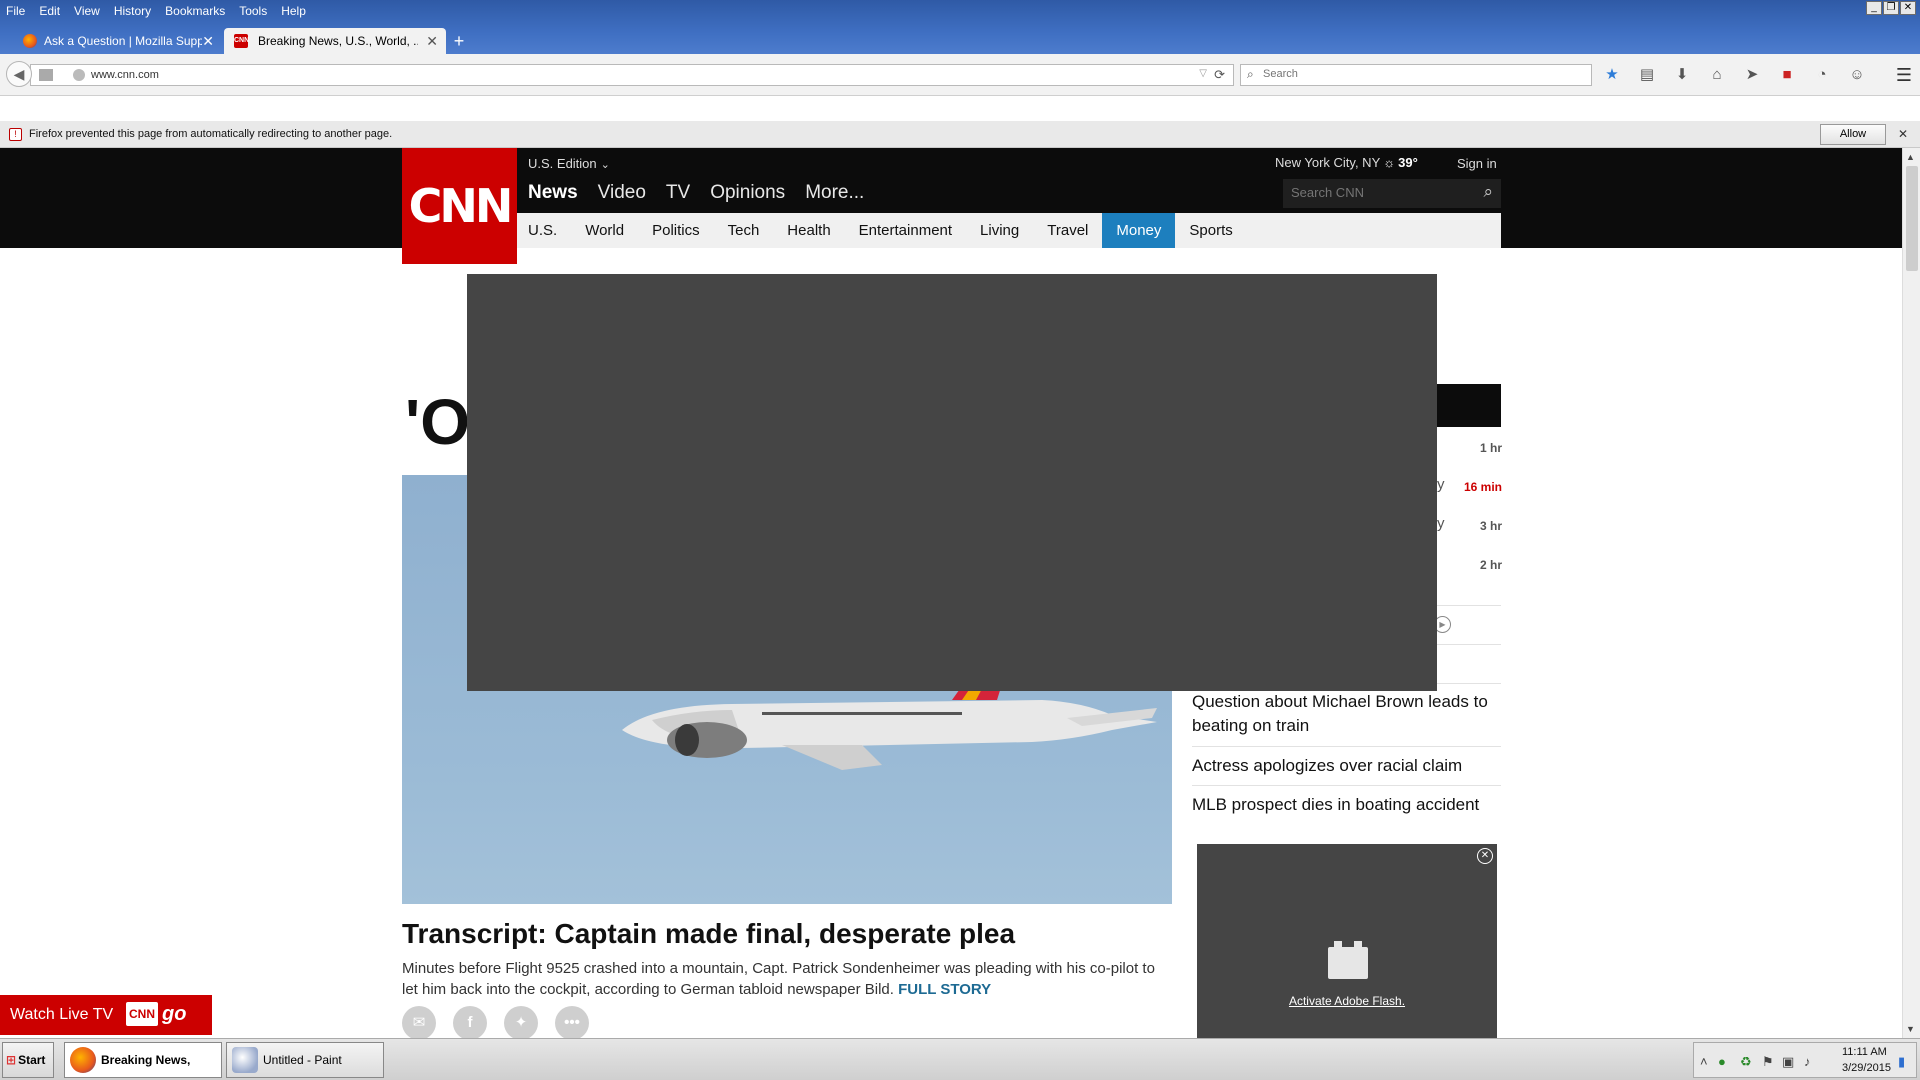 Image resolution: width=1920 pixels, height=1080 pixels. Describe the element at coordinates (808, 230) in the screenshot. I see `section-health: Health` at that location.